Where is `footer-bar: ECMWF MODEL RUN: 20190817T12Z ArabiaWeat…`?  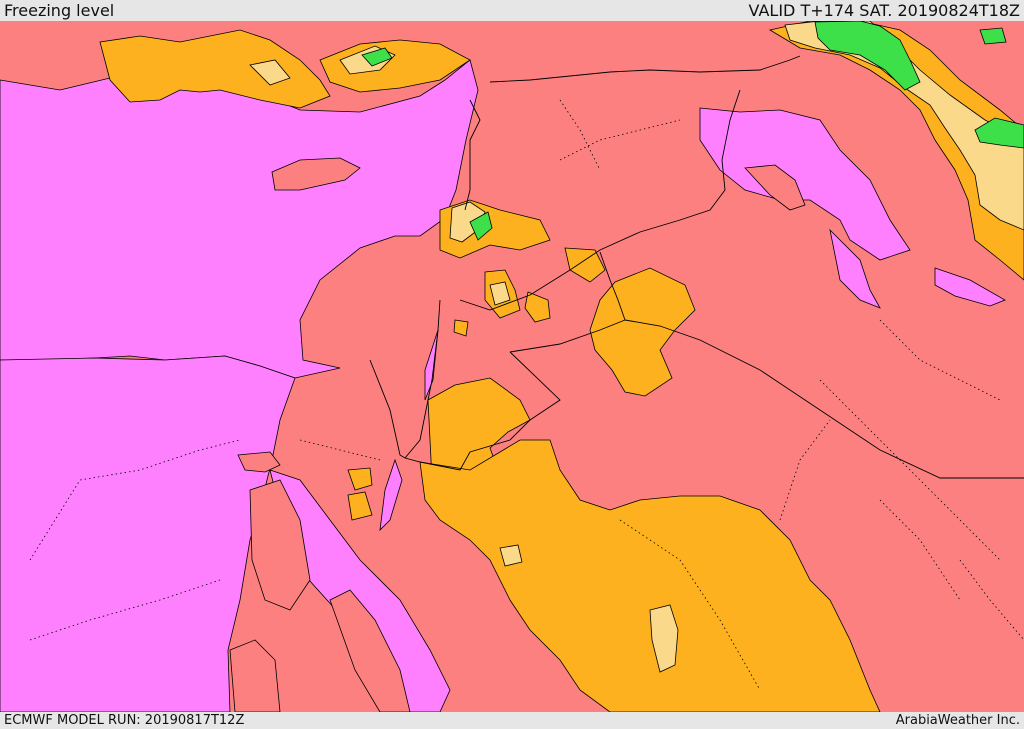 footer-bar: ECMWF MODEL RUN: 20190817T12Z ArabiaWeat… is located at coordinates (512, 720).